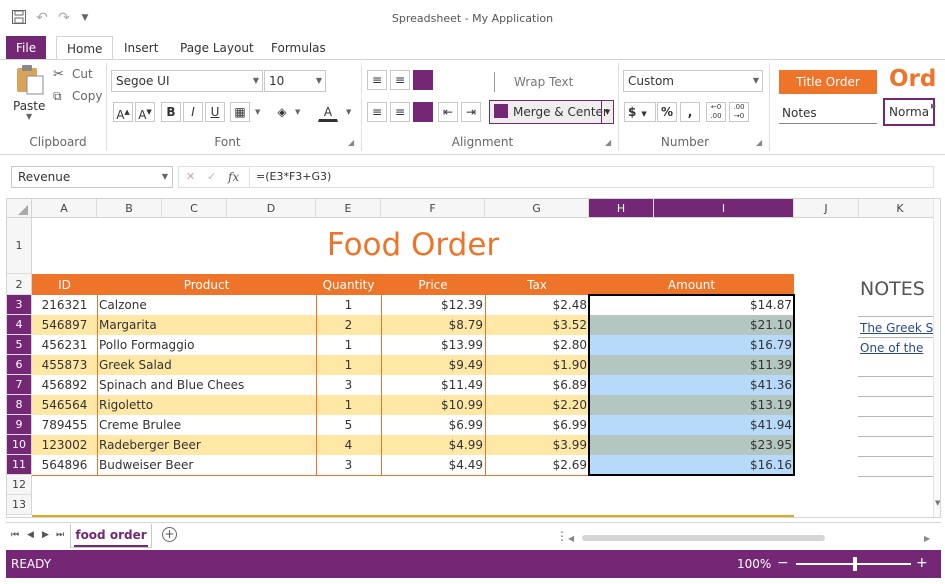  What do you see at coordinates (900, 328) in the screenshot?
I see `notes-entry: The Greek S` at bounding box center [900, 328].